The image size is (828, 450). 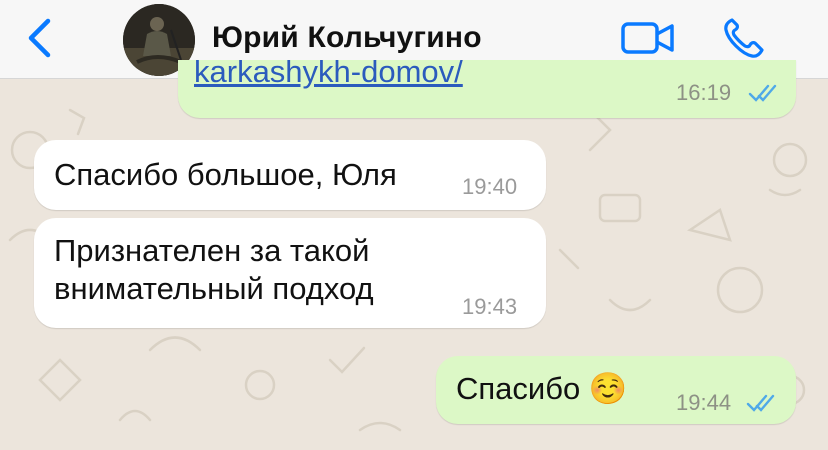 What do you see at coordinates (487, 86) in the screenshot?
I see `message-bubble-outgoing: karkashykh-domov/ 16:19` at bounding box center [487, 86].